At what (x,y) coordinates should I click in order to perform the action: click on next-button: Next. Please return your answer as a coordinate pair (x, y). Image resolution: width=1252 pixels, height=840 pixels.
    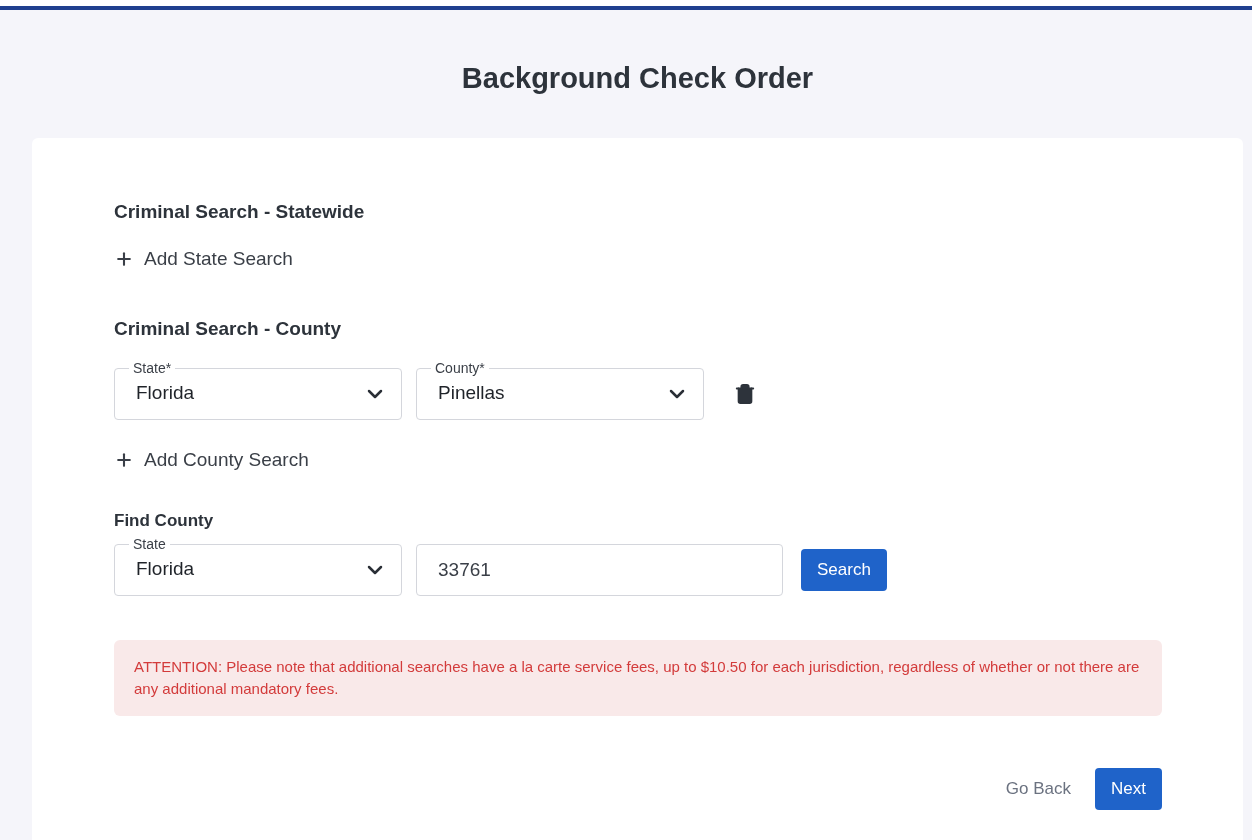
    Looking at the image, I should click on (1128, 788).